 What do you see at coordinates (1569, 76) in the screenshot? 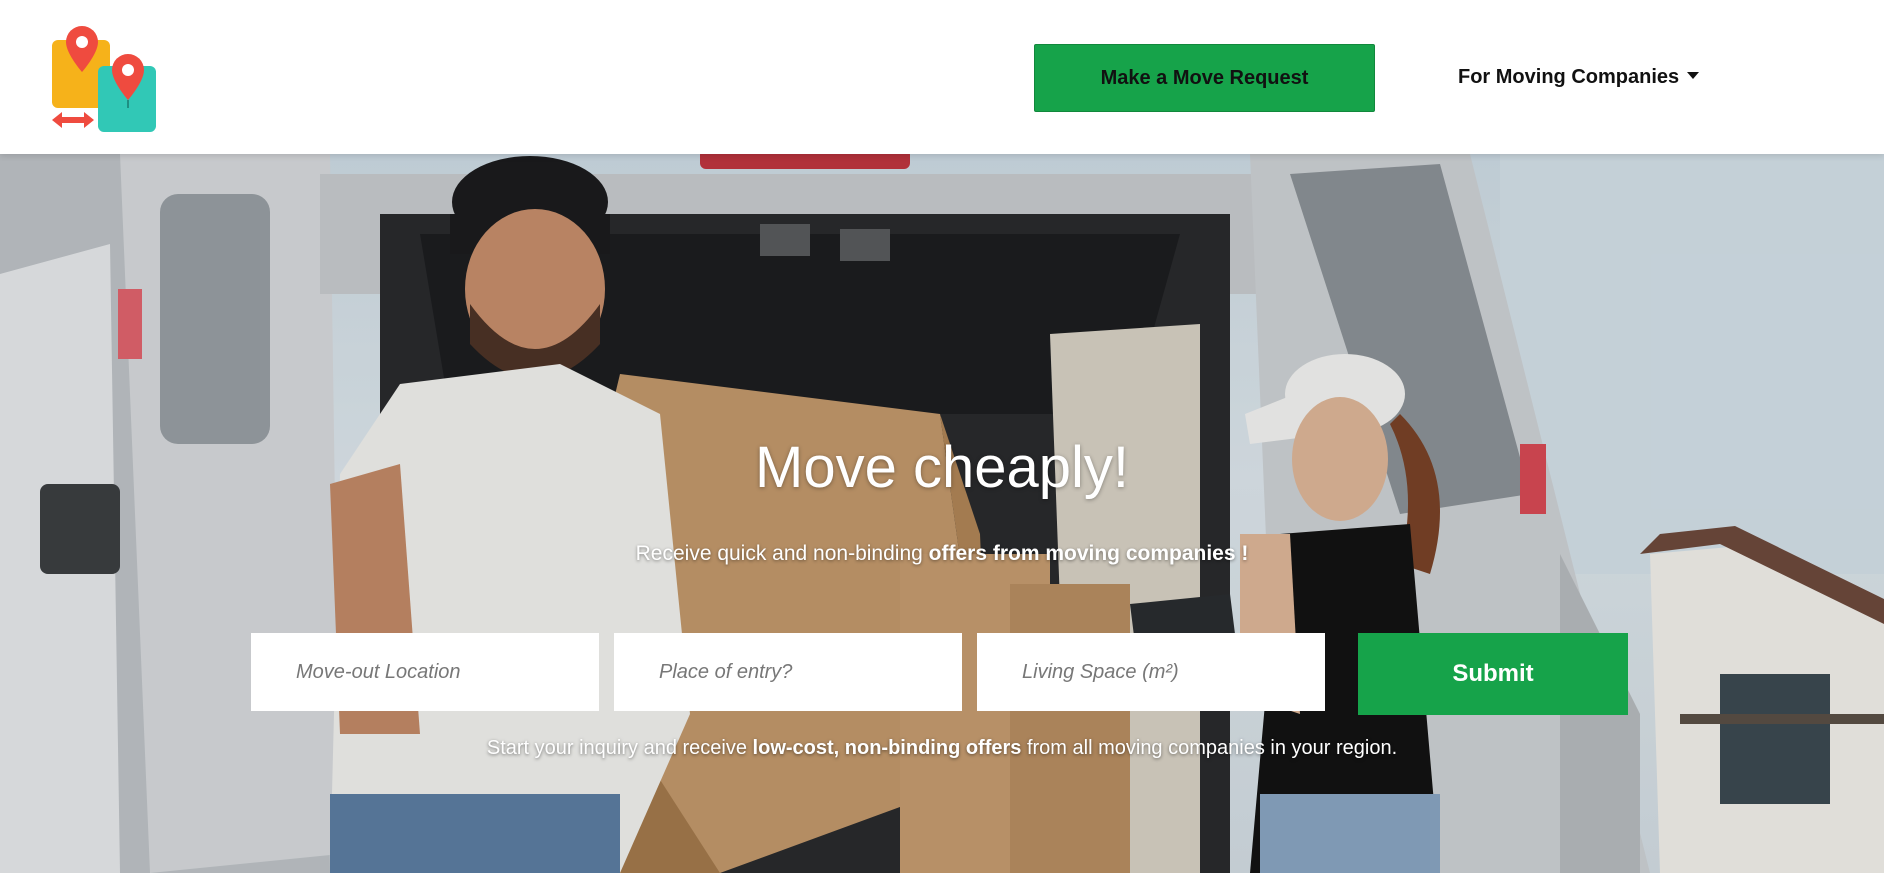
I see `for-moving-companies-label: For Moving Companies` at bounding box center [1569, 76].